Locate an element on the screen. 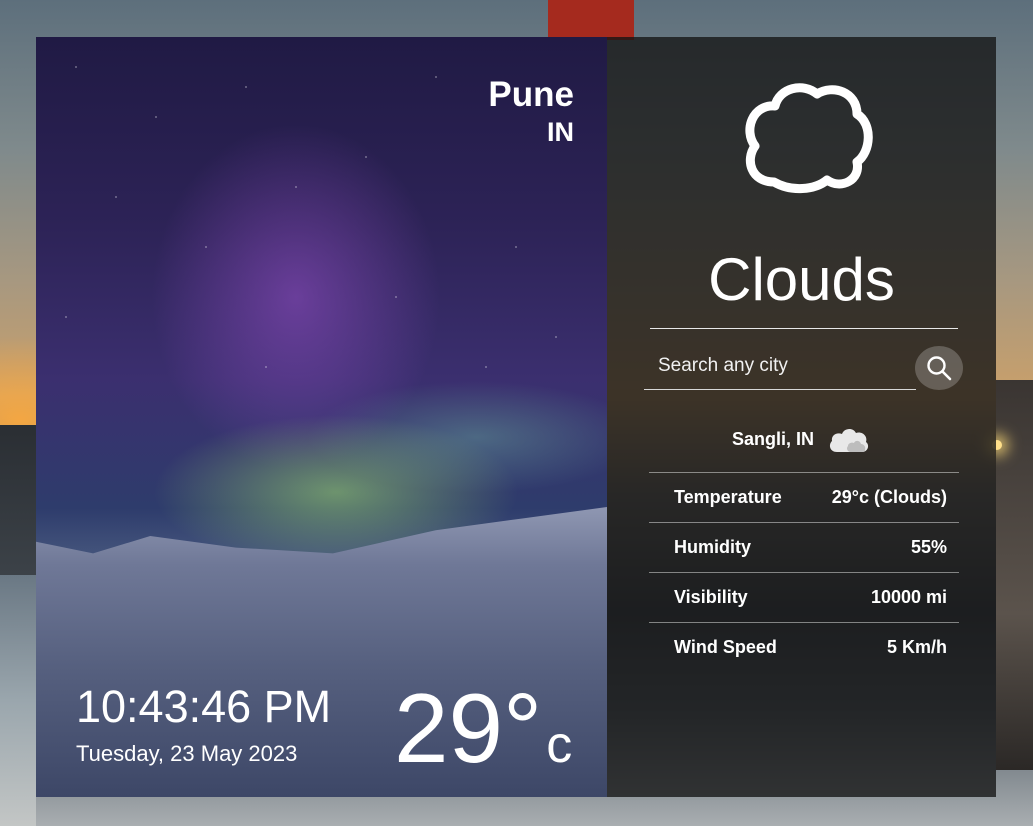 The height and width of the screenshot is (826, 1033). stat-label: Temperature is located at coordinates (728, 497).